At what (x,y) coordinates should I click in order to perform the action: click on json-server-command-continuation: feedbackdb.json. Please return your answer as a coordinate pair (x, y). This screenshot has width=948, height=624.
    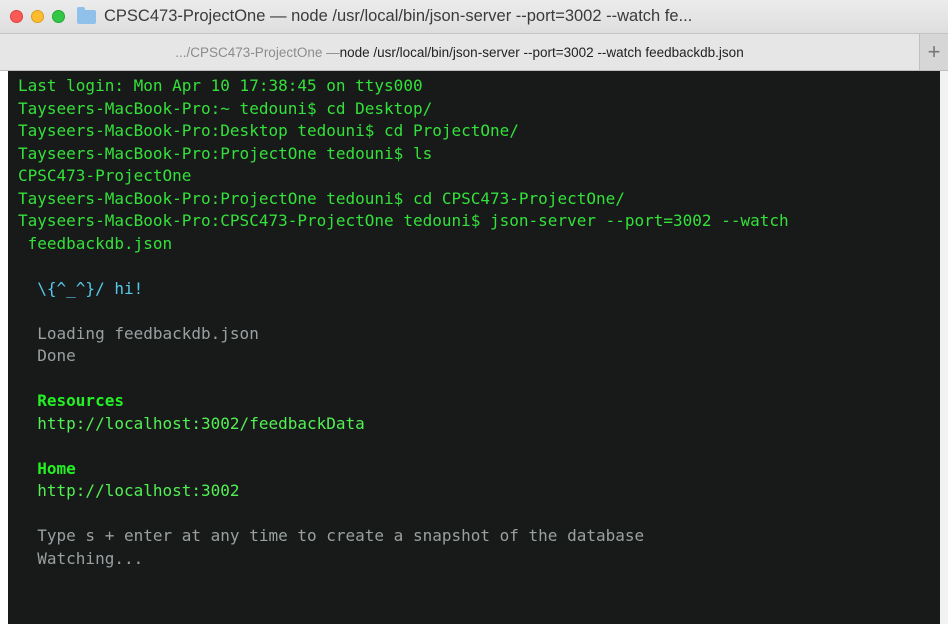
    Looking at the image, I should click on (95, 243).